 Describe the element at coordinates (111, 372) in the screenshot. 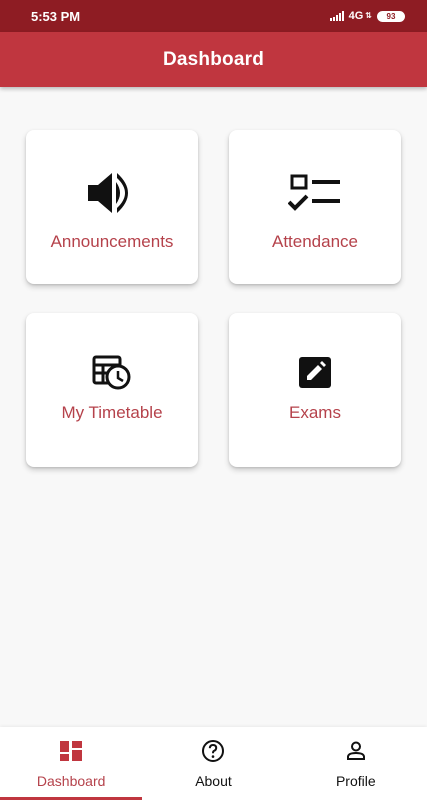

I see `schedule-icon` at that location.